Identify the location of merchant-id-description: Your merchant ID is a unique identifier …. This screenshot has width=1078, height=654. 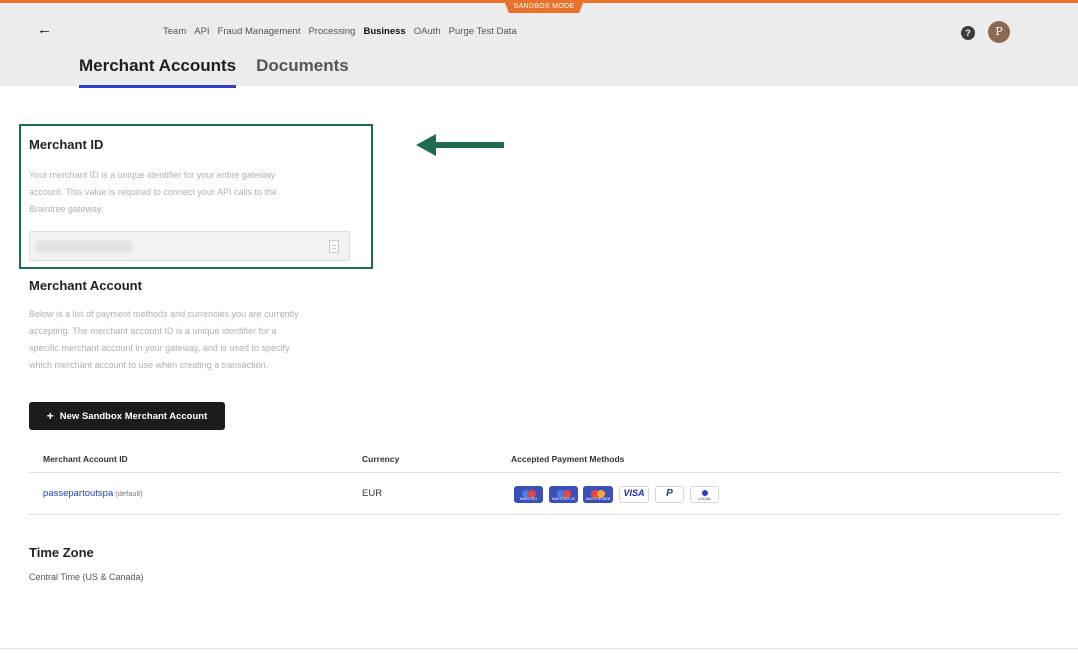
(153, 192).